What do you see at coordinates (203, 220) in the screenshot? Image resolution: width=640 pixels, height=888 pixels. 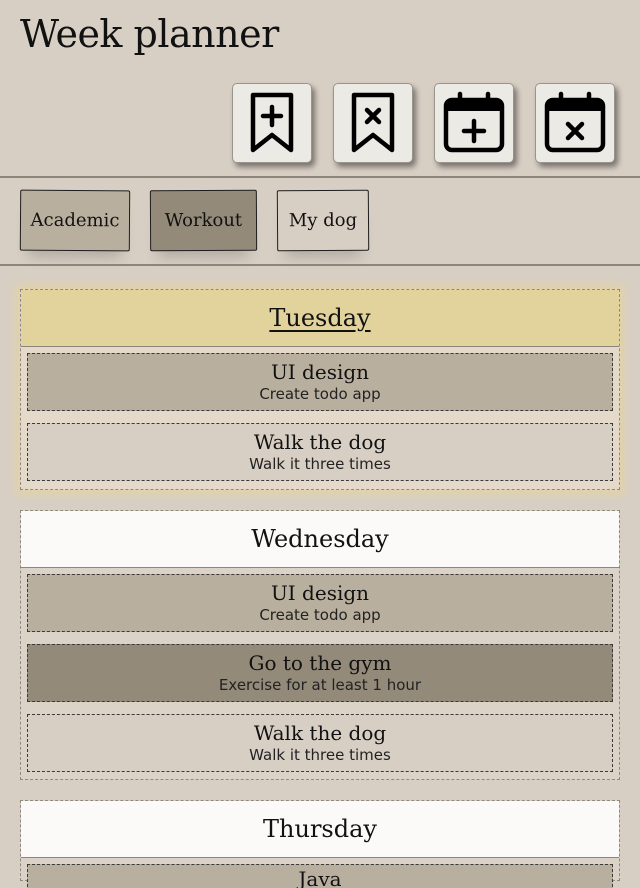 I see `tag-chip-workout: Workout` at bounding box center [203, 220].